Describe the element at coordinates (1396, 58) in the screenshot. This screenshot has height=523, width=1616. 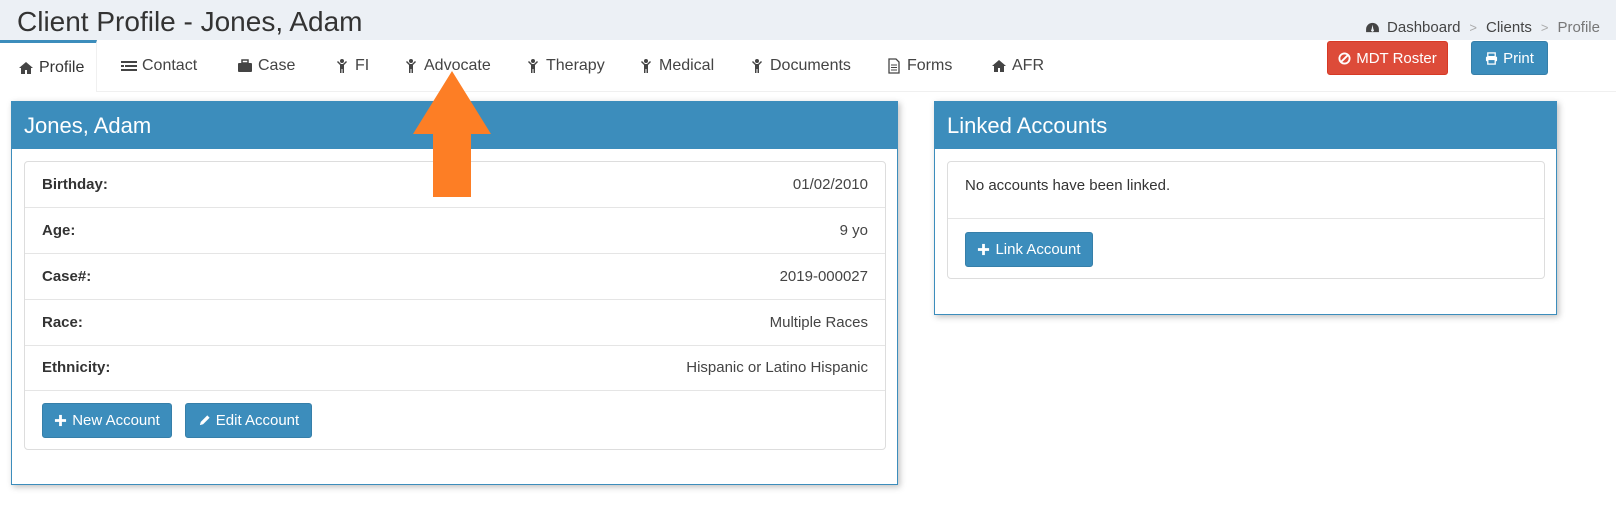
I see `mdt-roster-label: MDT Roster` at that location.